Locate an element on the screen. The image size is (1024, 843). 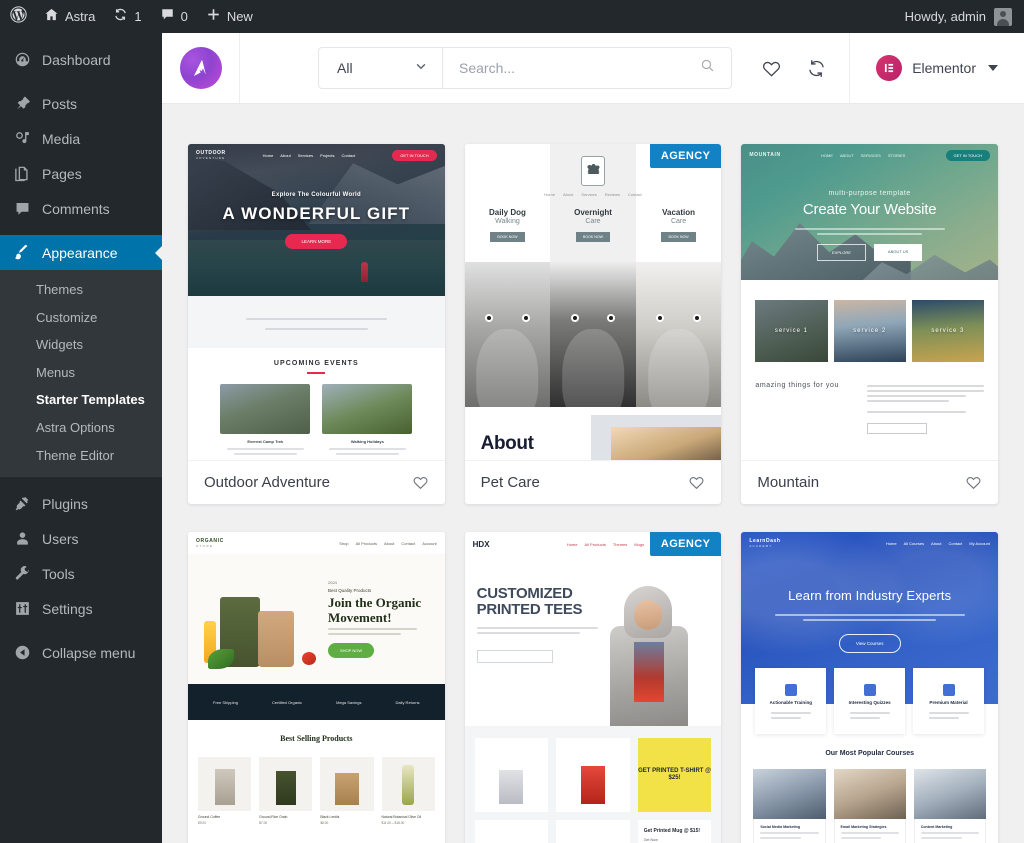
sidebar-item-label: Media is located at coordinates (61, 138).